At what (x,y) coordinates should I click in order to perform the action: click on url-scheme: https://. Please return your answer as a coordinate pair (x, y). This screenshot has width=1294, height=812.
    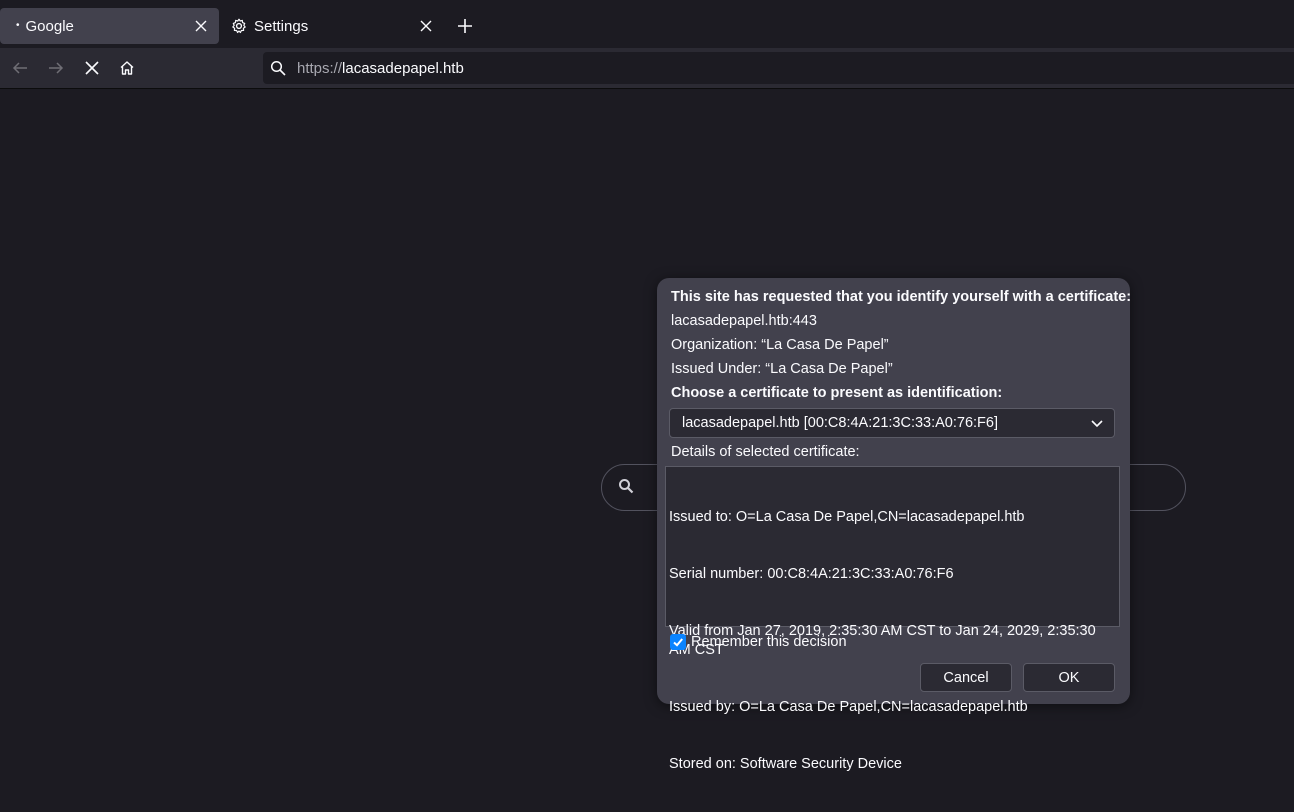
    Looking at the image, I should click on (320, 68).